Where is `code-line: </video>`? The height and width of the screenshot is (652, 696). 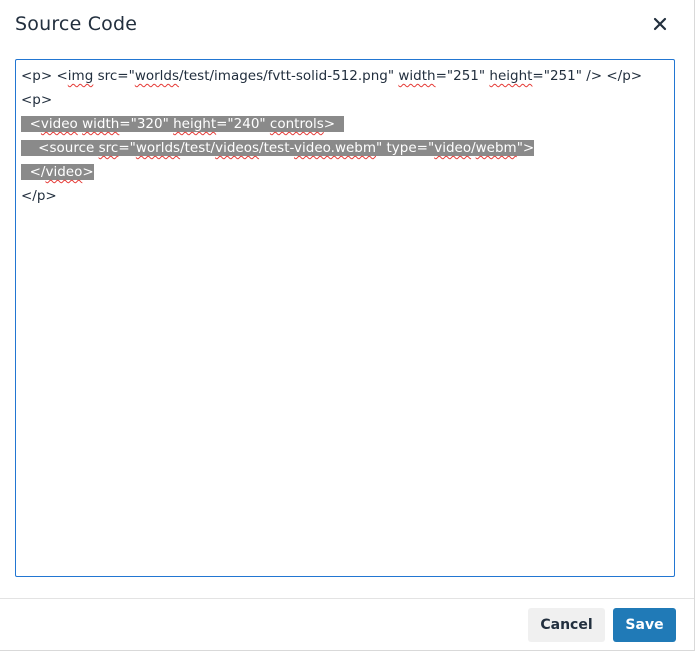 code-line: </video> is located at coordinates (57, 172).